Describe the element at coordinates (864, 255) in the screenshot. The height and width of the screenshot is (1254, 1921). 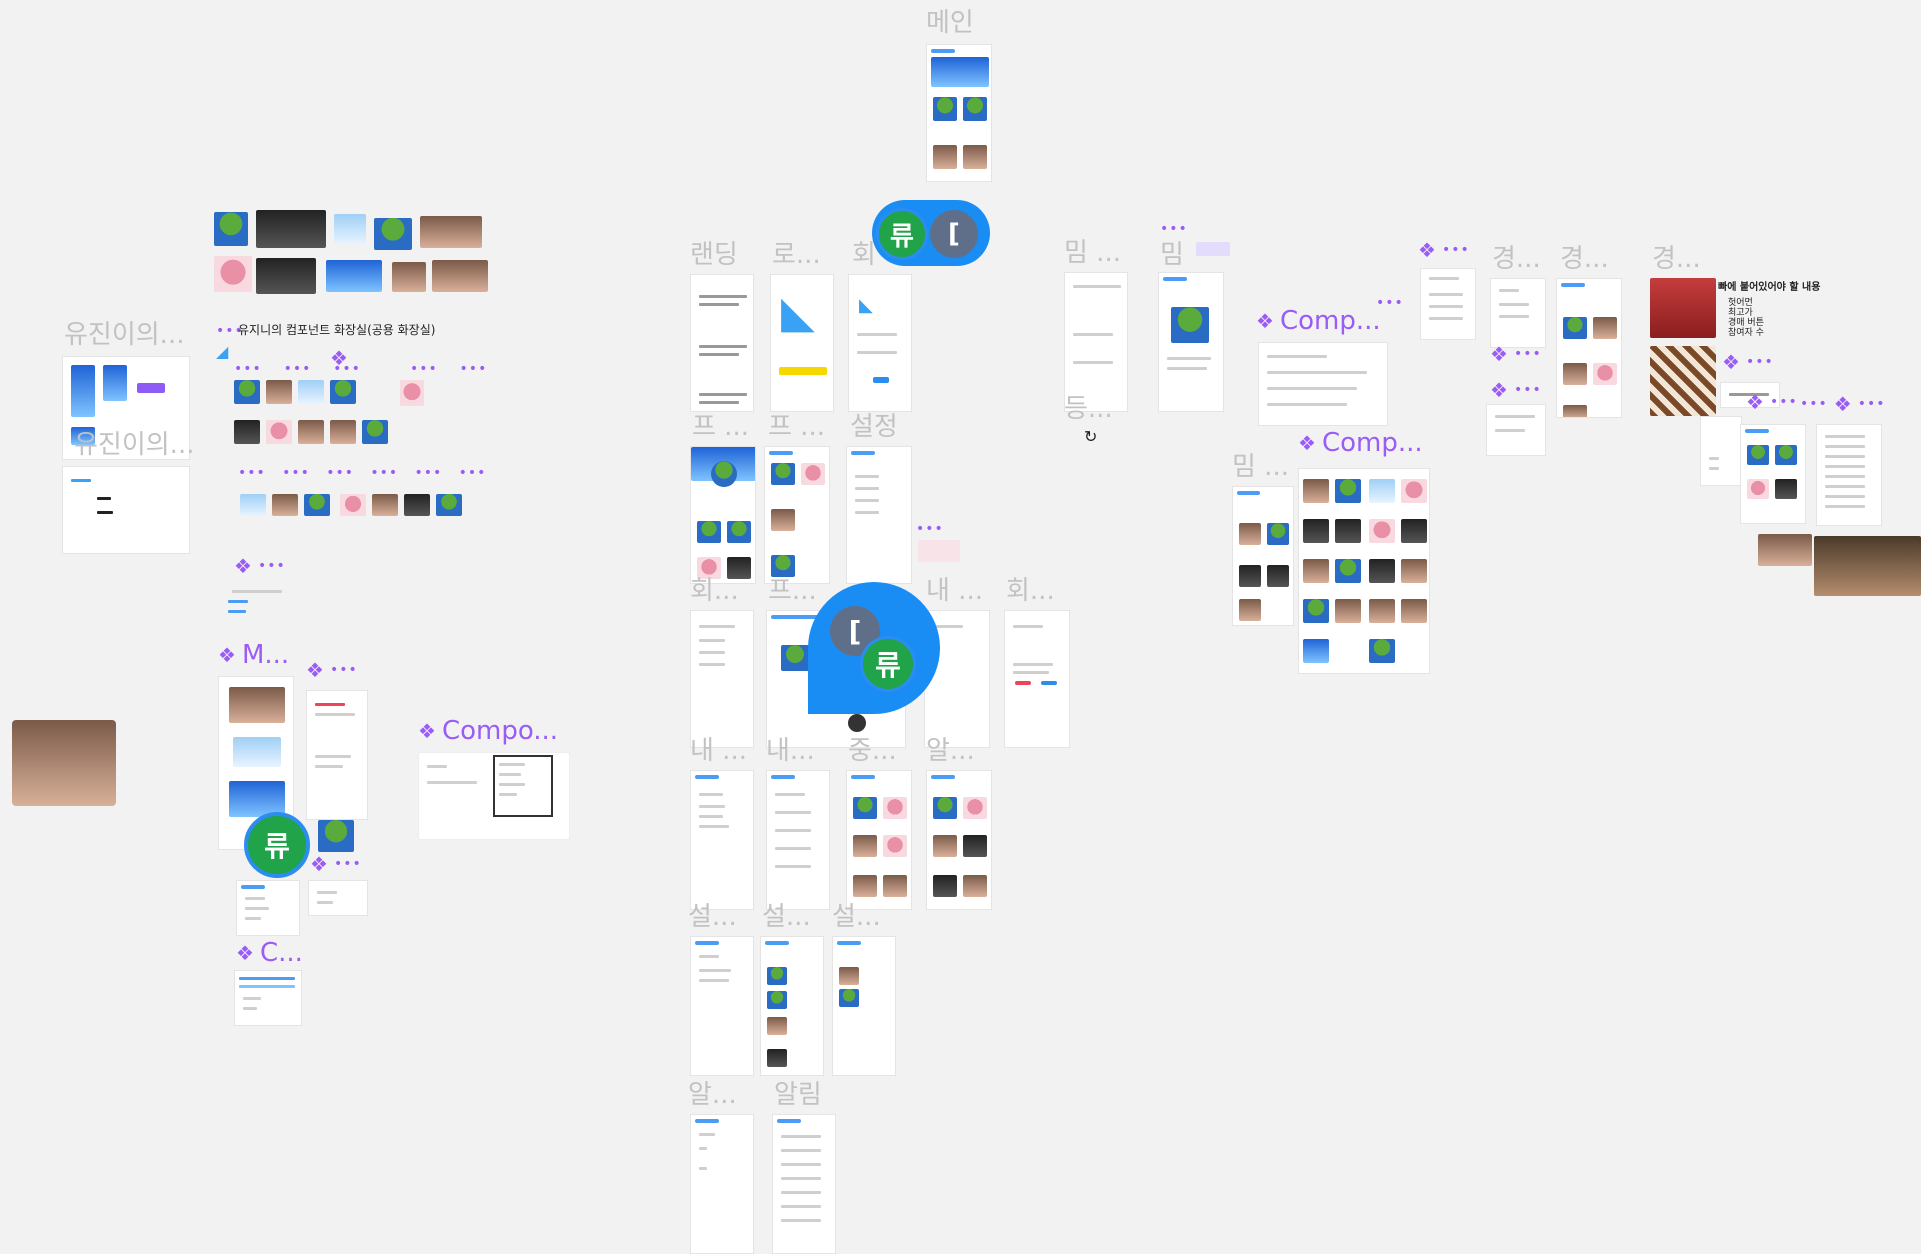
I see `frame-label-signup: 회` at that location.